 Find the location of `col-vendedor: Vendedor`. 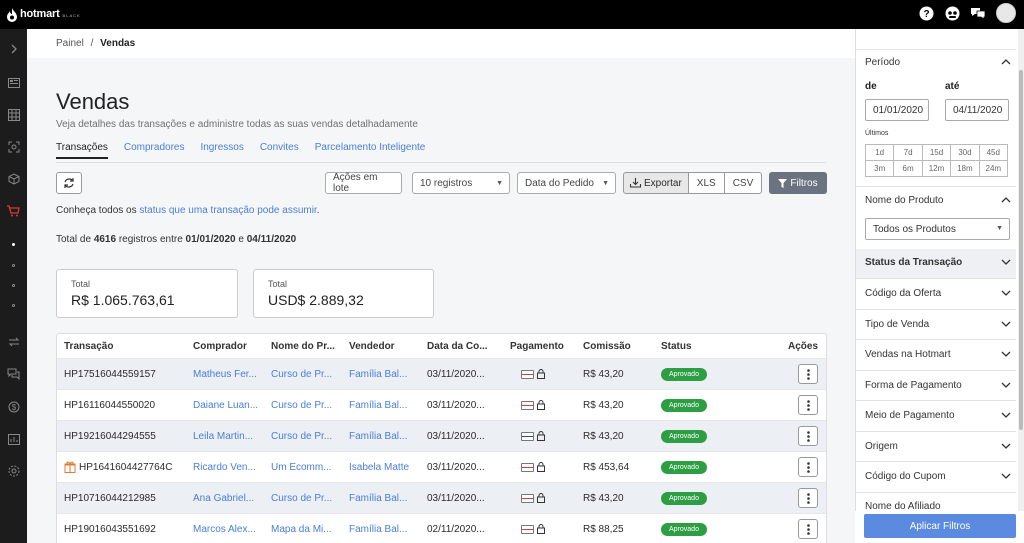

col-vendedor: Vendedor is located at coordinates (381, 346).